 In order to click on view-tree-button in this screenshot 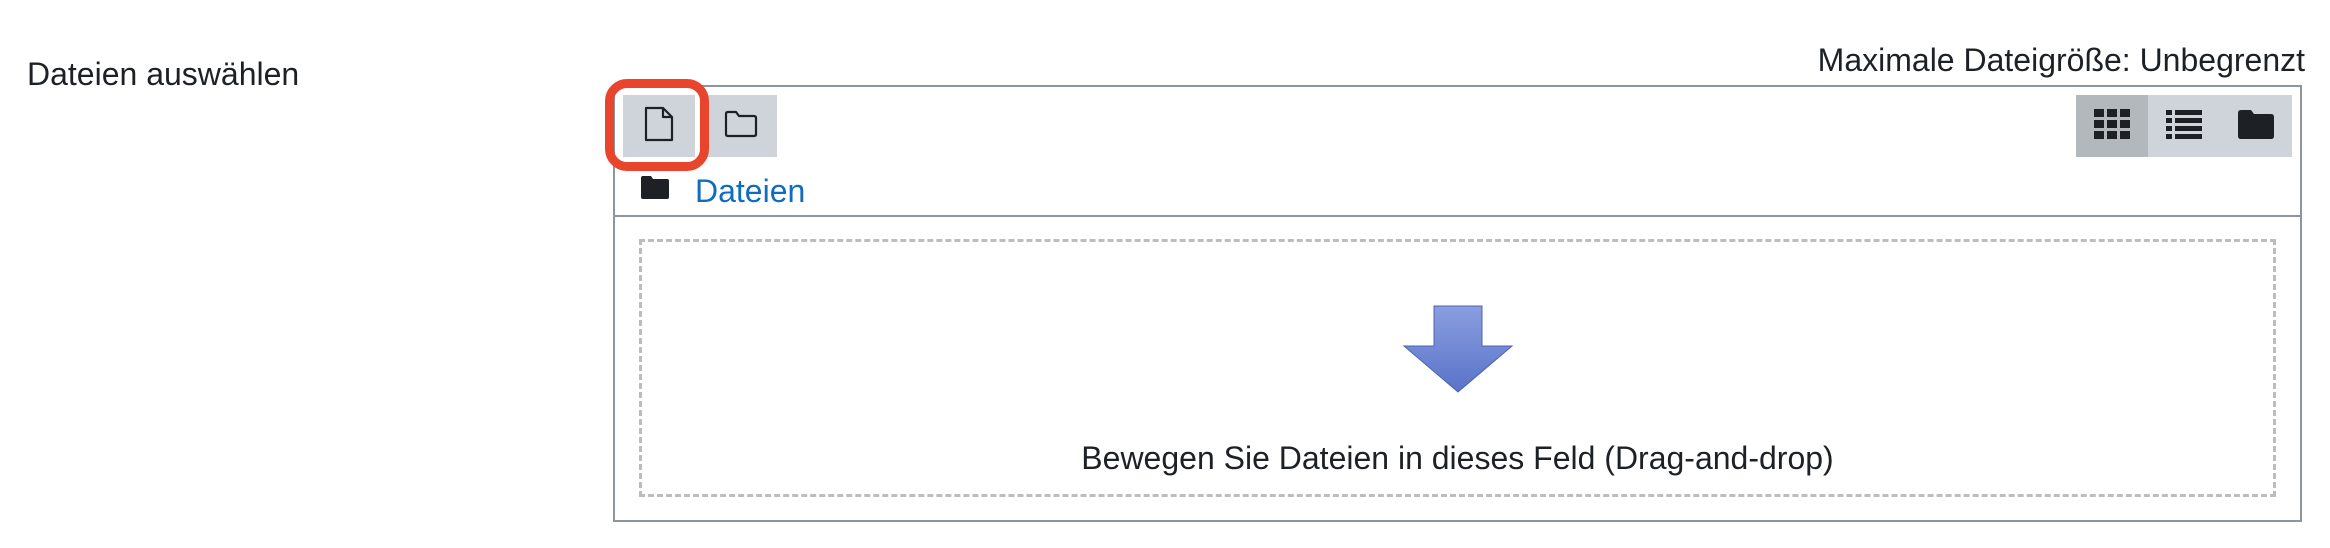, I will do `click(2256, 126)`.